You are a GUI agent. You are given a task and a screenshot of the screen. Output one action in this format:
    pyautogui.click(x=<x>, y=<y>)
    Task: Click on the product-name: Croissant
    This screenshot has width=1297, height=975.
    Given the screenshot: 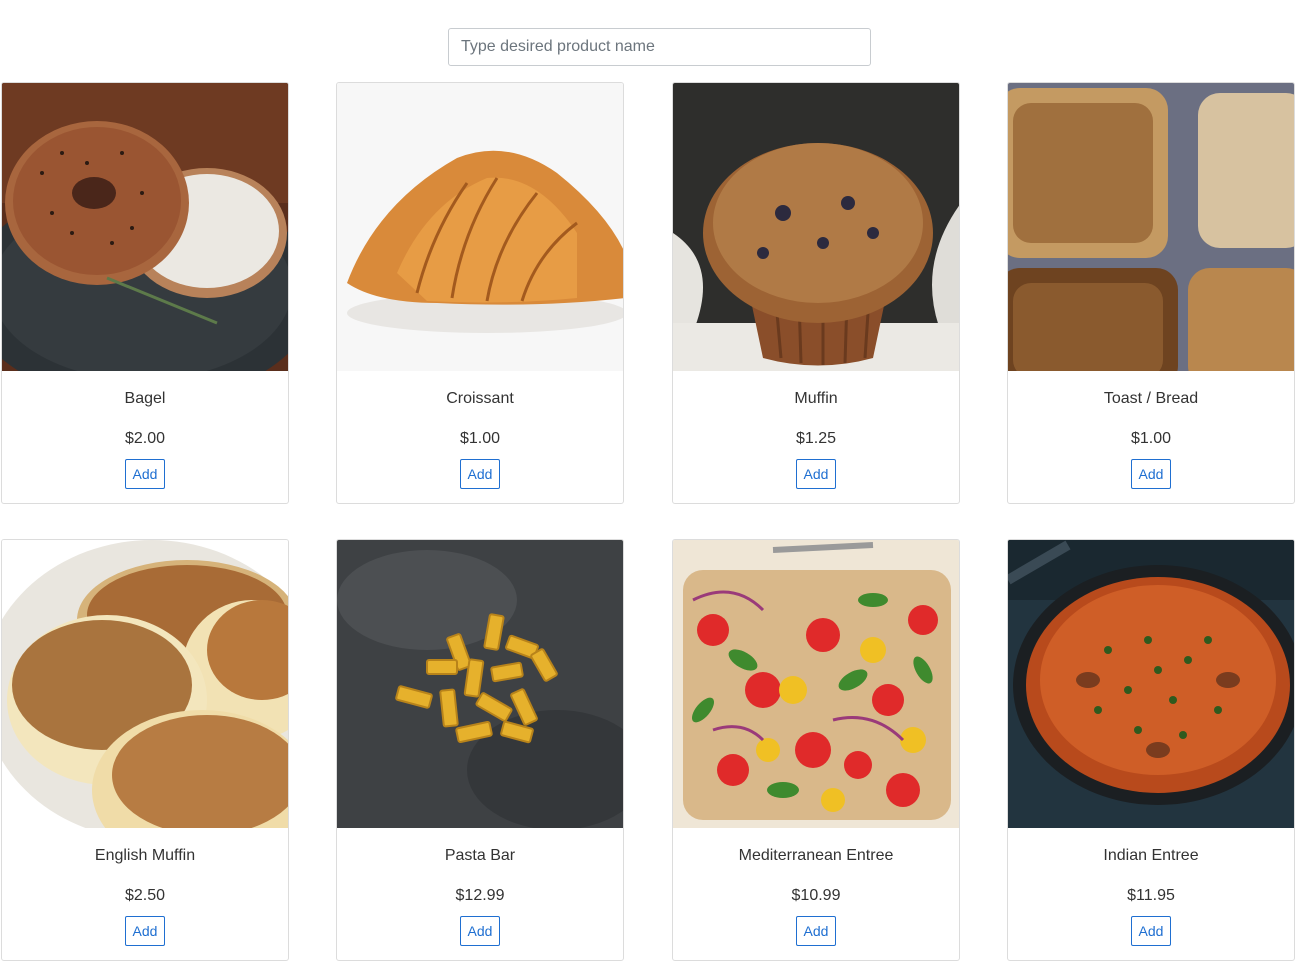 What is the action you would take?
    pyautogui.click(x=480, y=398)
    